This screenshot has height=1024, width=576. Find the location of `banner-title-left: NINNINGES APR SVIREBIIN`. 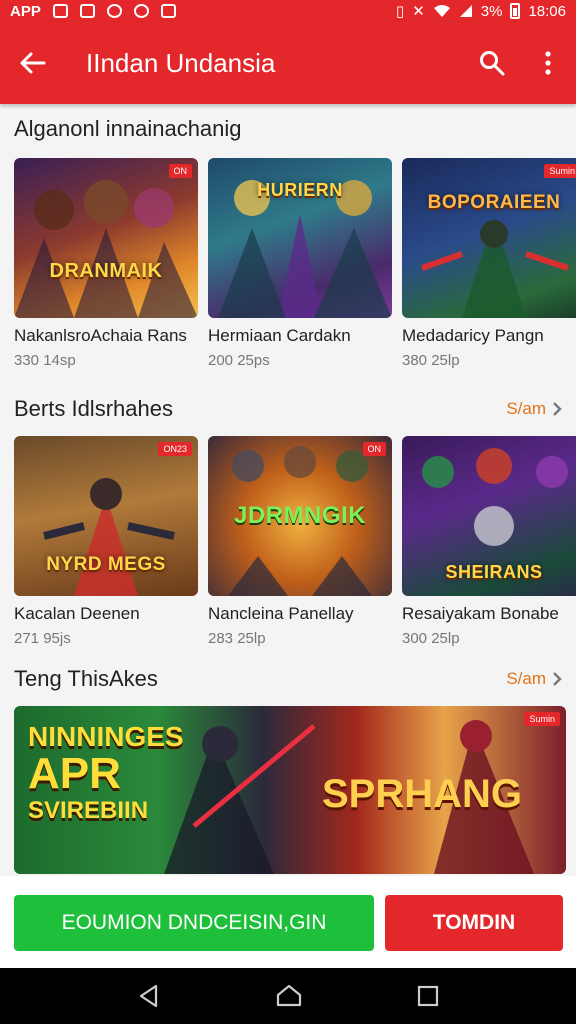

banner-title-left: NINNINGES APR SVIREBIIN is located at coordinates (106, 772).